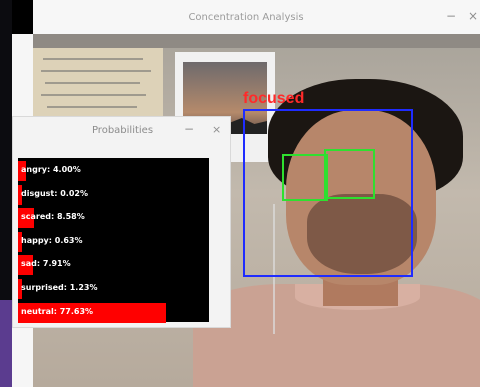 The image size is (480, 387). What do you see at coordinates (256, 41) in the screenshot?
I see `wall-shadow` at bounding box center [256, 41].